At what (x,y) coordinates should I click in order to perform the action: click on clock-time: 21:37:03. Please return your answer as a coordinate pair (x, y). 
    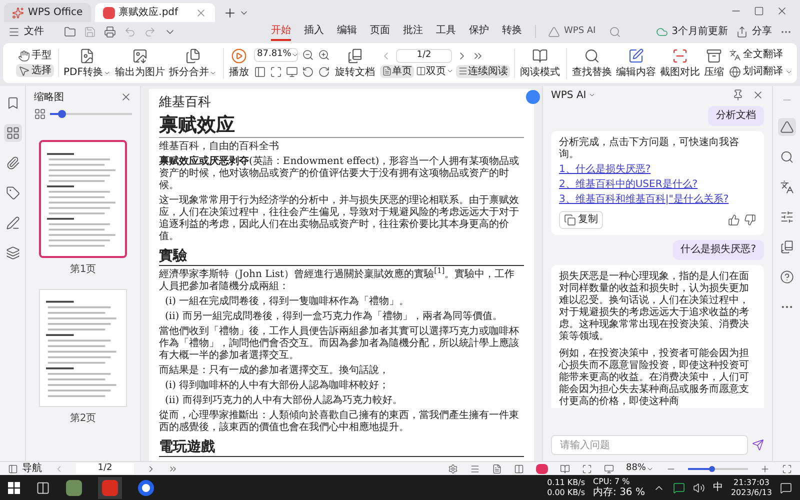
    Looking at the image, I should click on (752, 483).